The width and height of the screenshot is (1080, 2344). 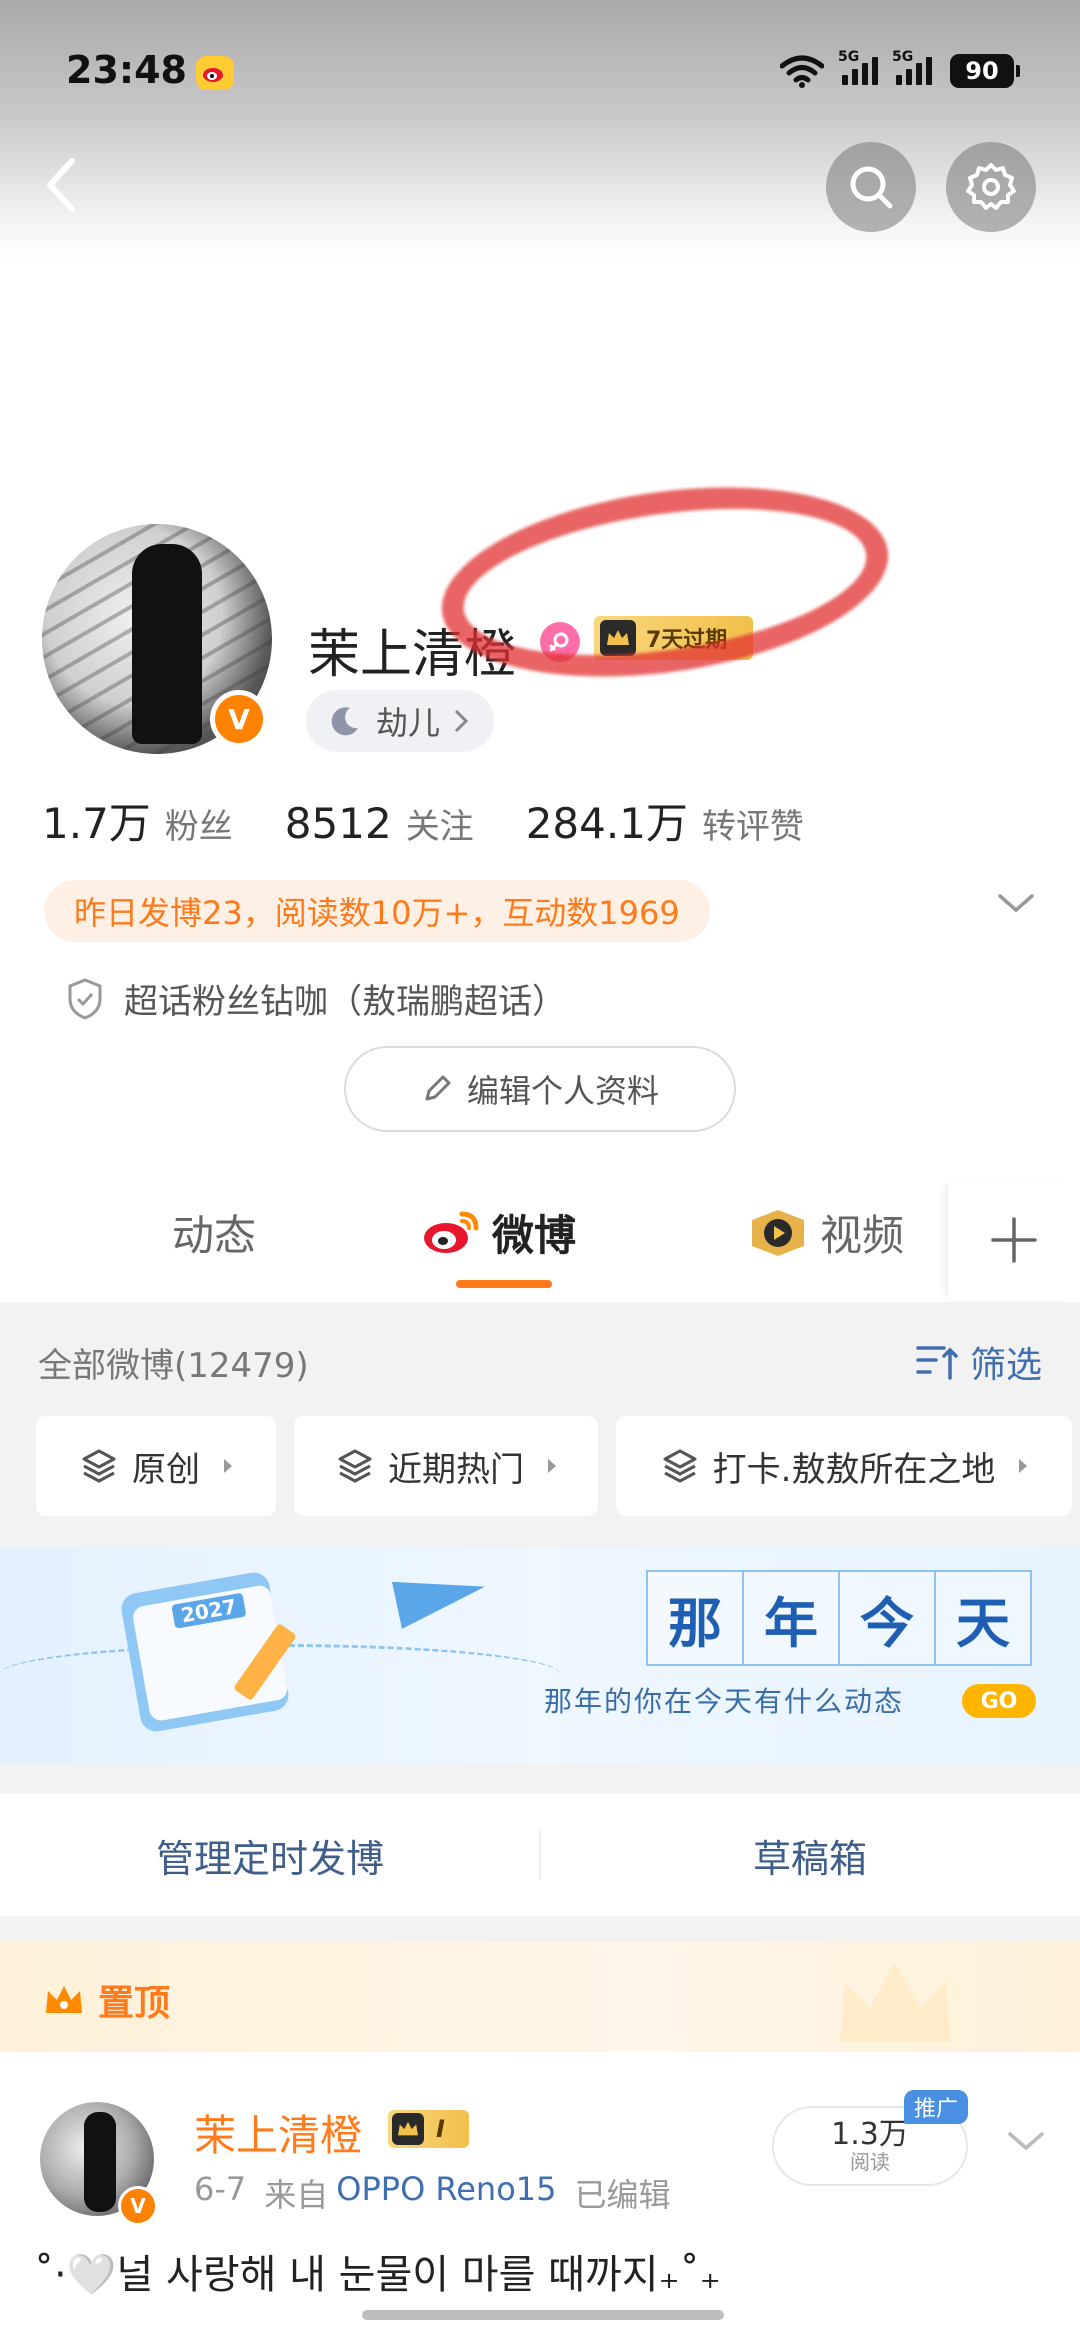 What do you see at coordinates (338, 823) in the screenshot?
I see `stat-number: 8512` at bounding box center [338, 823].